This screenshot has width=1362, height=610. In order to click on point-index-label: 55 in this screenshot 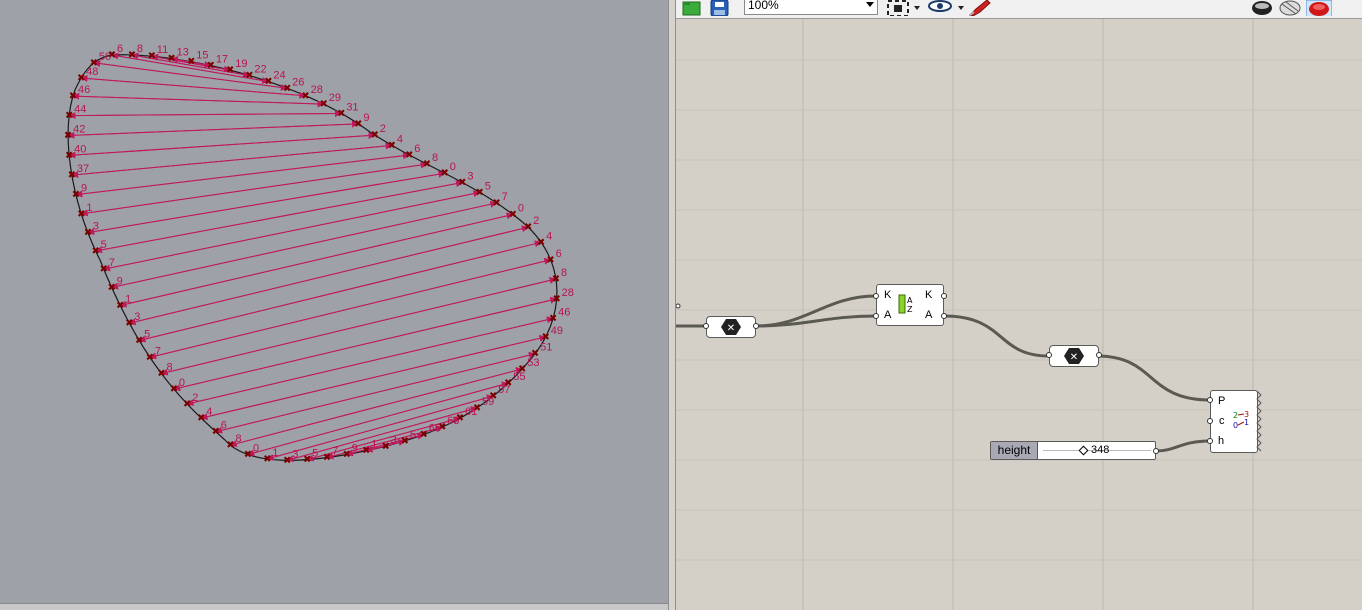, I will do `click(519, 377)`.